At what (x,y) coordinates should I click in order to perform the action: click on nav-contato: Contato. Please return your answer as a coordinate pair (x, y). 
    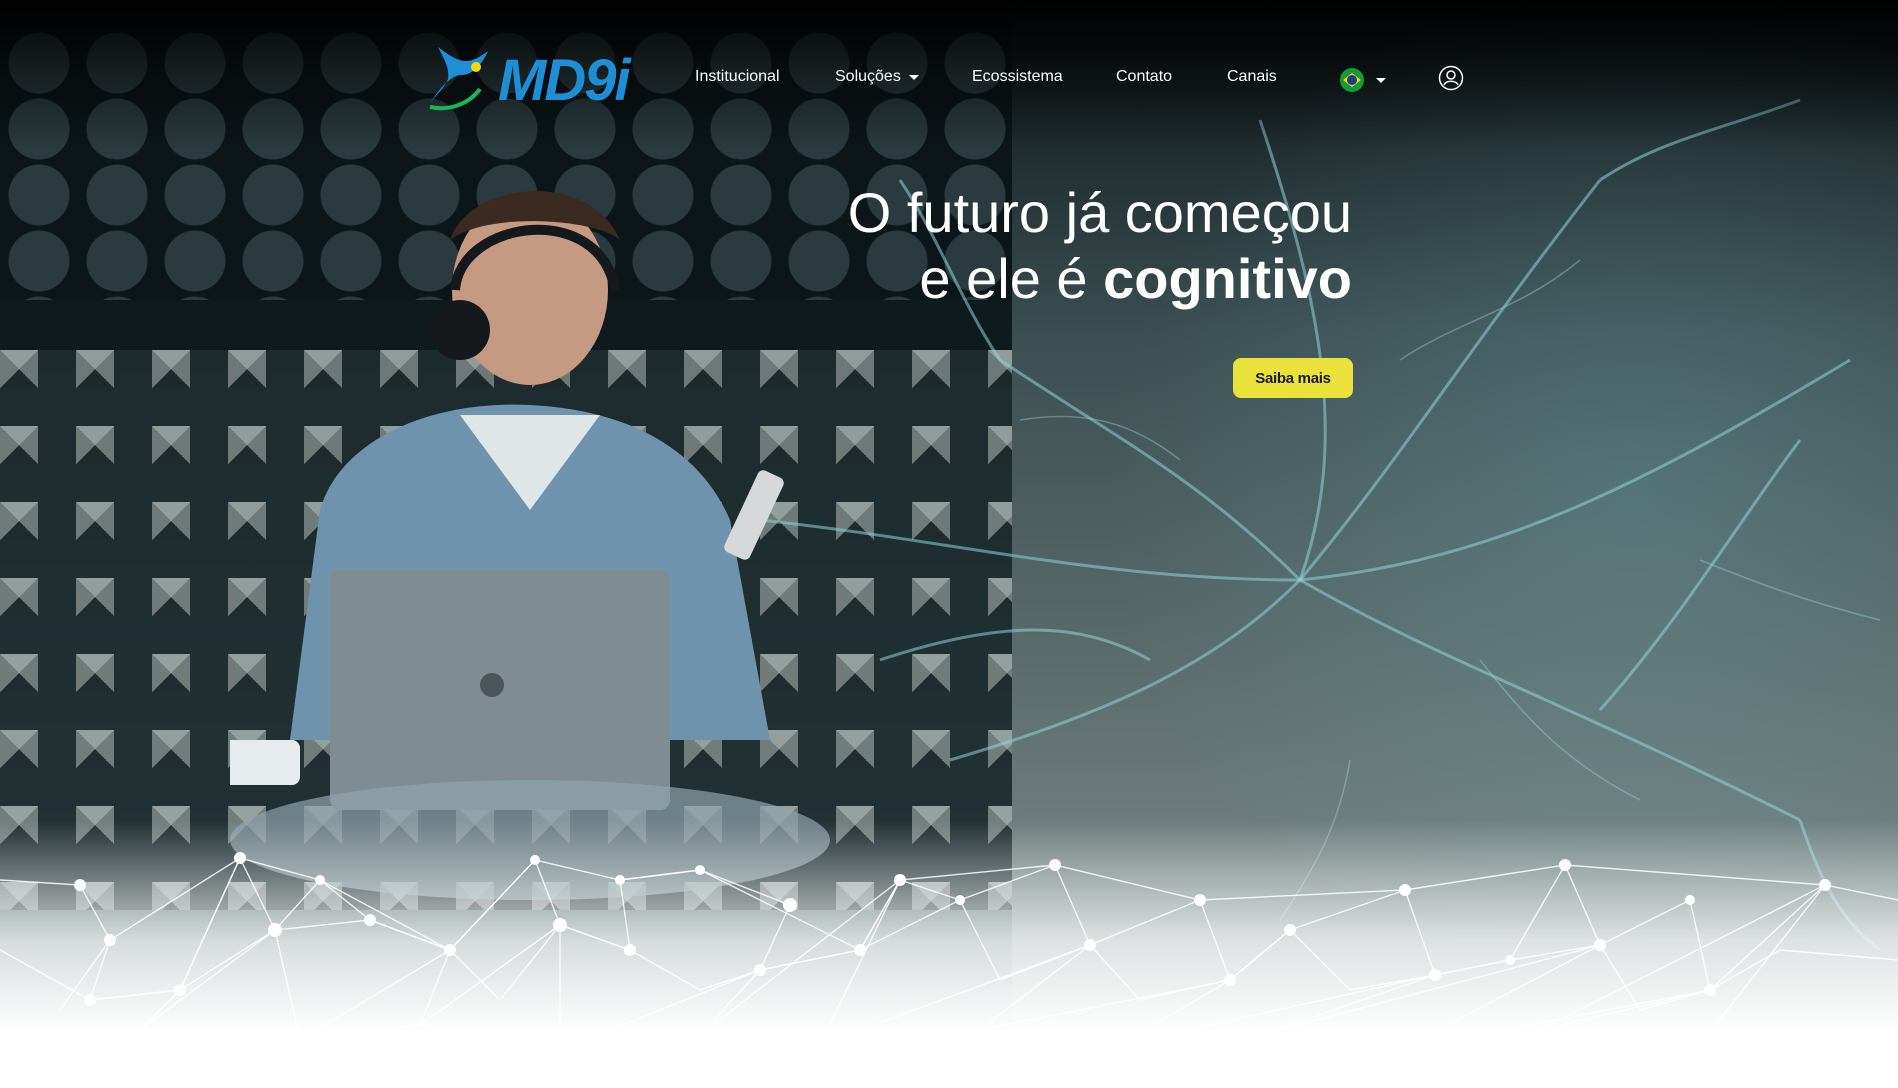
    Looking at the image, I should click on (1144, 77).